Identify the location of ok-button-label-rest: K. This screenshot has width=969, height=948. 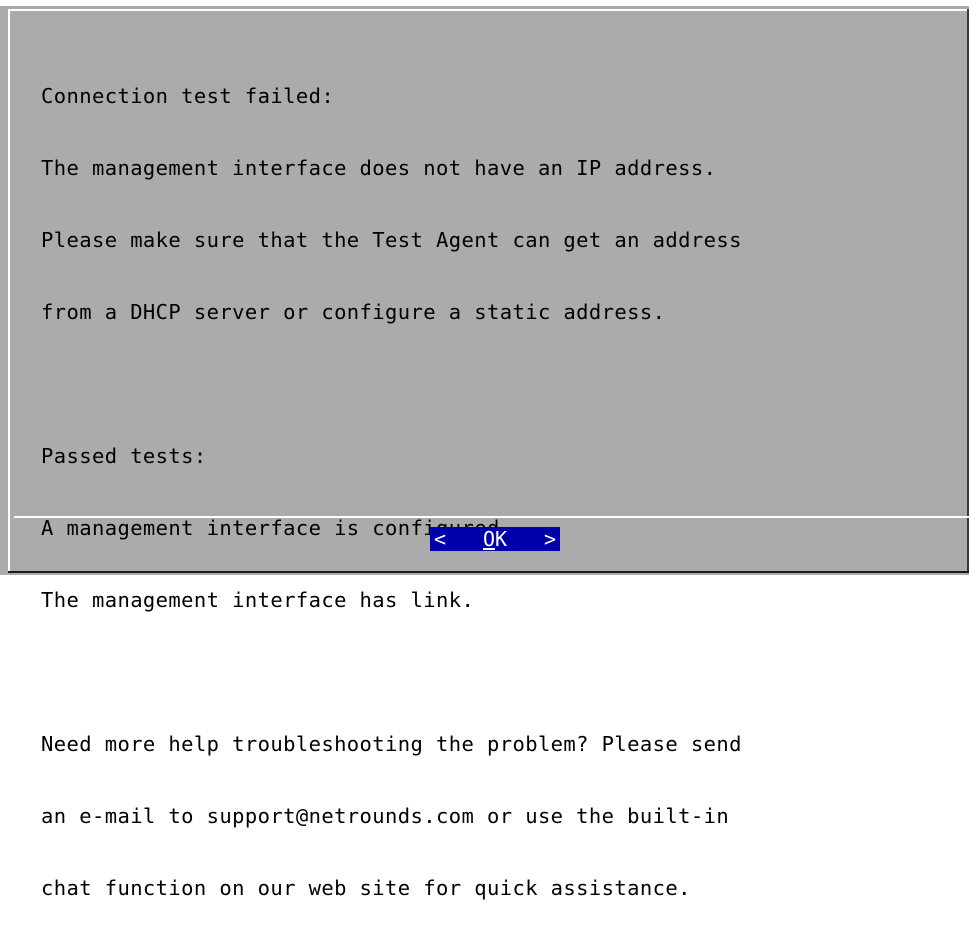
(501, 539).